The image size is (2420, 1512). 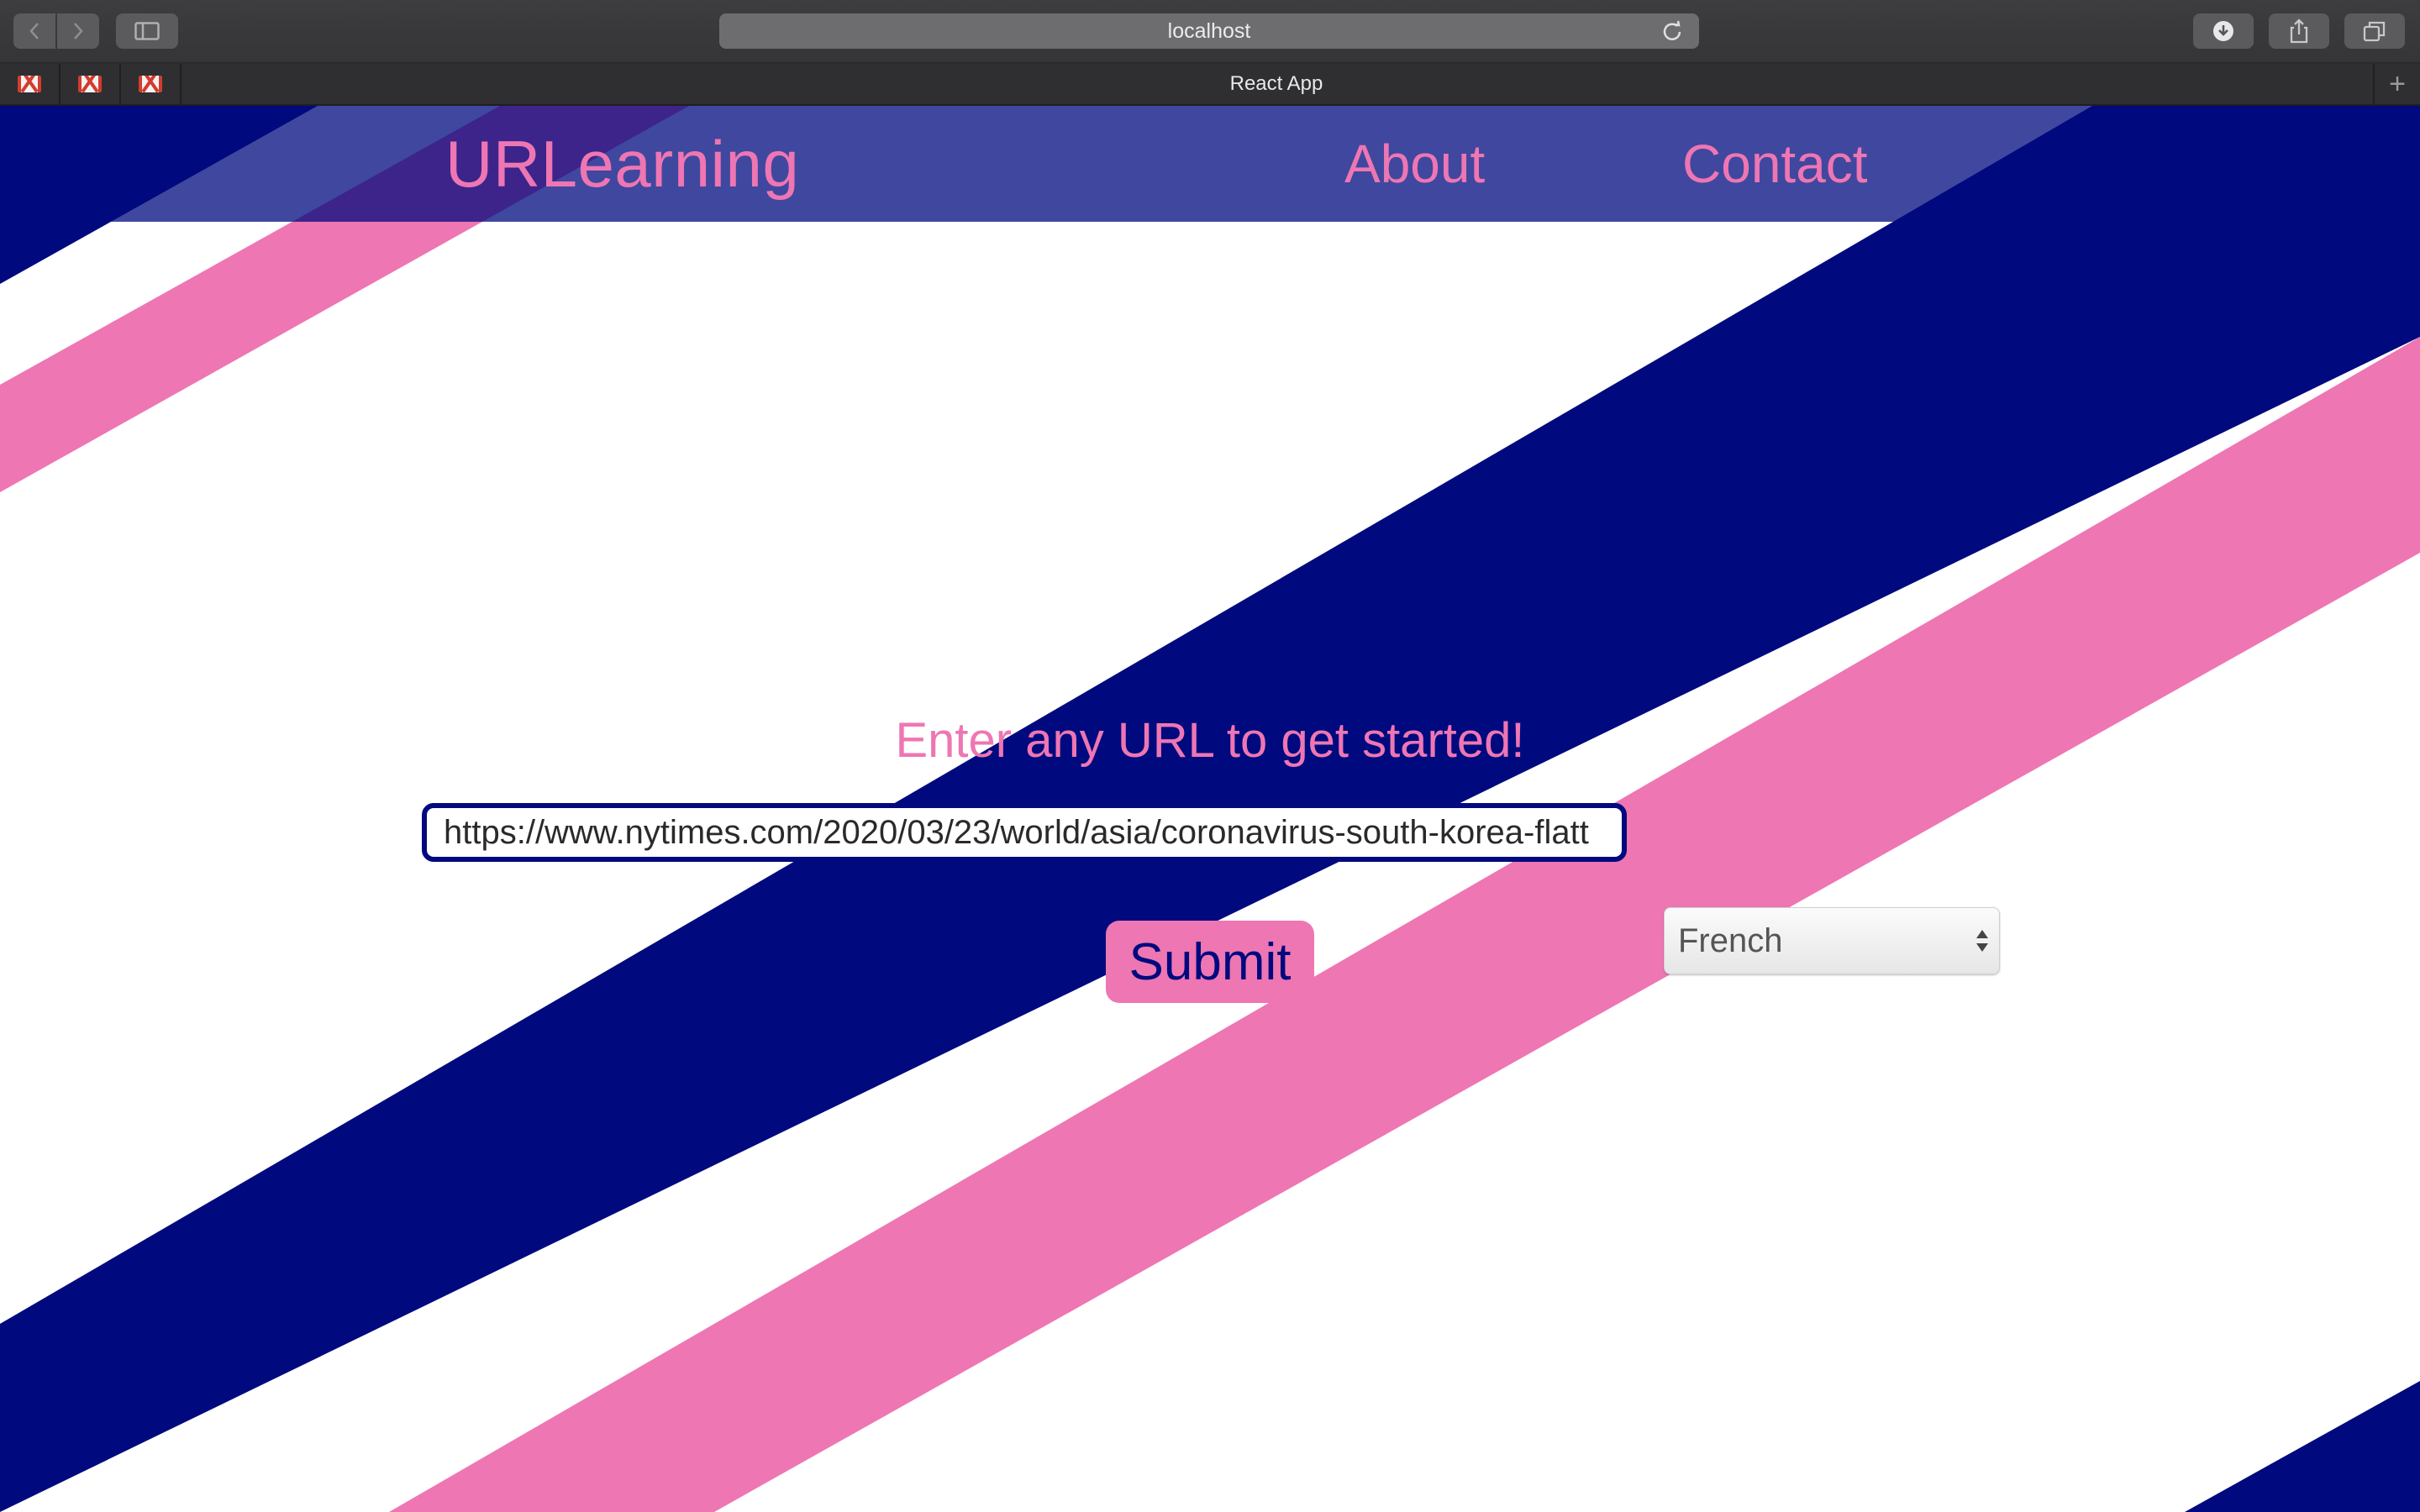 What do you see at coordinates (1210, 164) in the screenshot?
I see `app-header: URLearning About Contact` at bounding box center [1210, 164].